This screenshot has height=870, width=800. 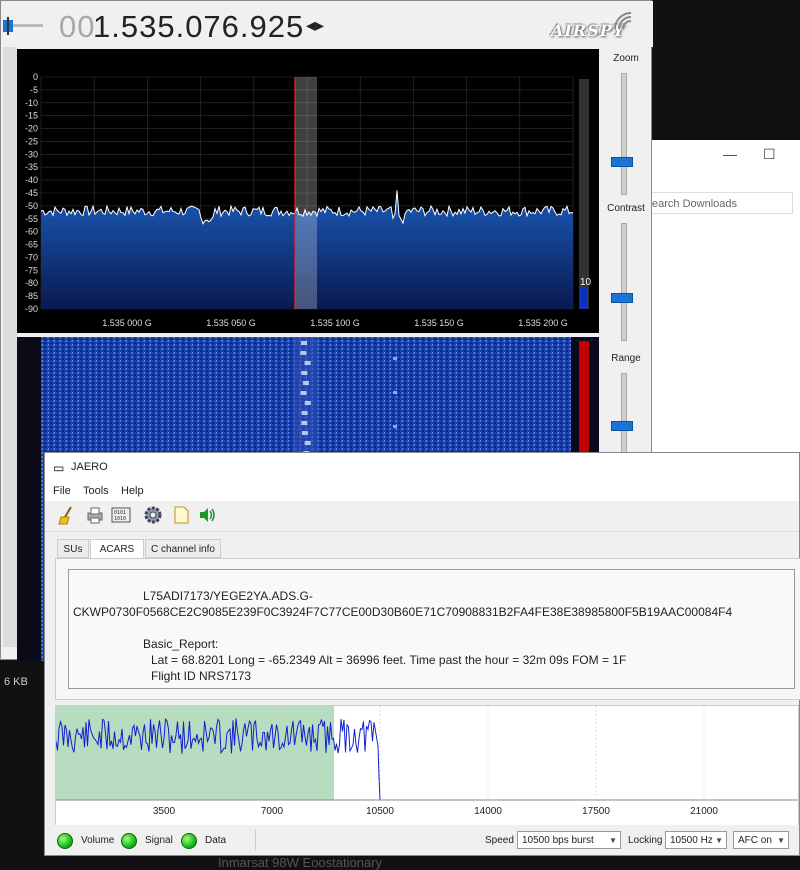 I want to click on minimize-icon: —, so click(x=730, y=154).